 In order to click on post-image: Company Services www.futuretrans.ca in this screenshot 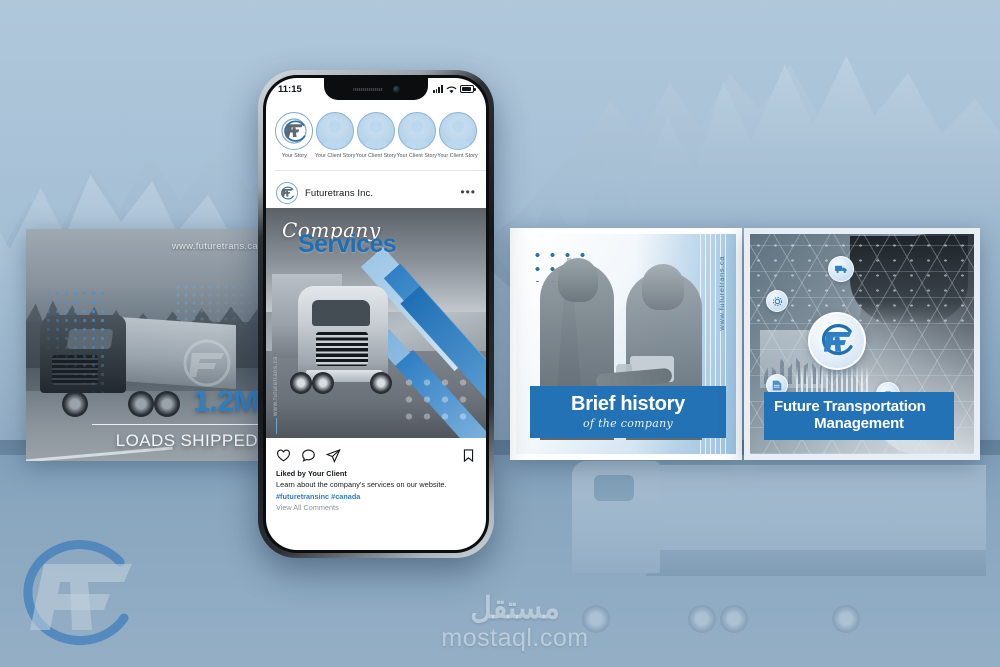, I will do `click(376, 323)`.